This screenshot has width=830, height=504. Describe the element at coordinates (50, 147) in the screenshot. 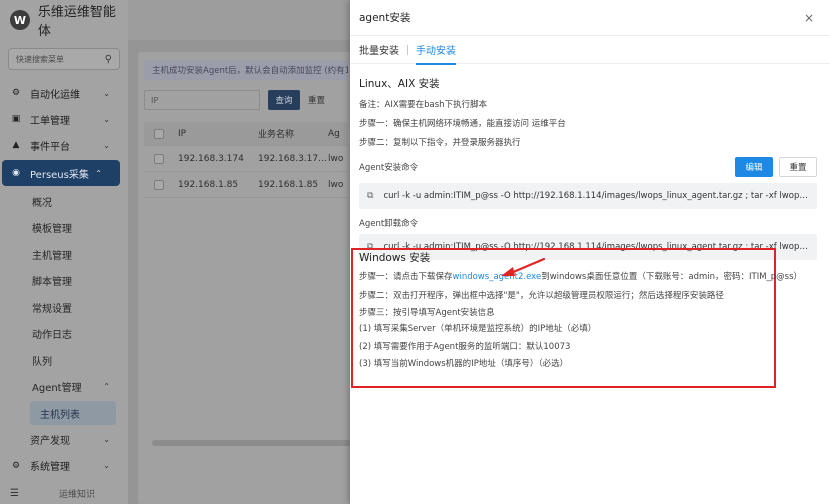

I see `sidebar-item-label: 事件平台` at that location.